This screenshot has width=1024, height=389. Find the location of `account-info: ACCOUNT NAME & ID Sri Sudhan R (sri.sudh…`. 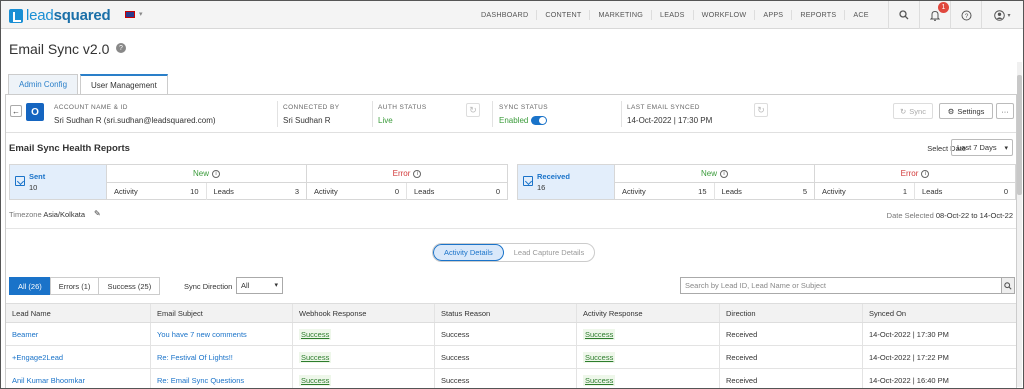

account-info: ACCOUNT NAME & ID Sri Sudhan R (sri.sudh… is located at coordinates (135, 114).